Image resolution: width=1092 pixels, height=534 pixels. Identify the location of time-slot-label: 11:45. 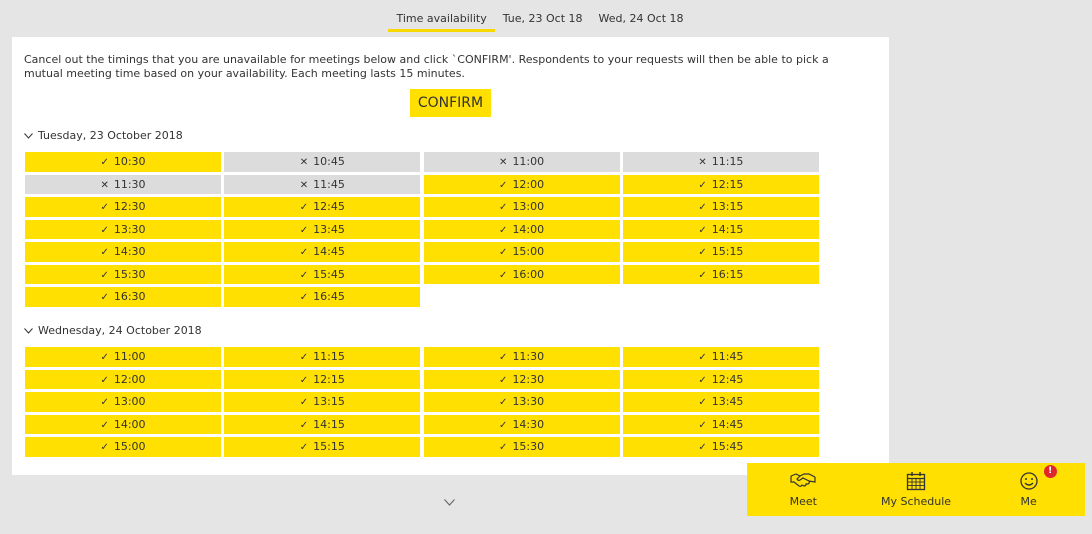
(329, 184).